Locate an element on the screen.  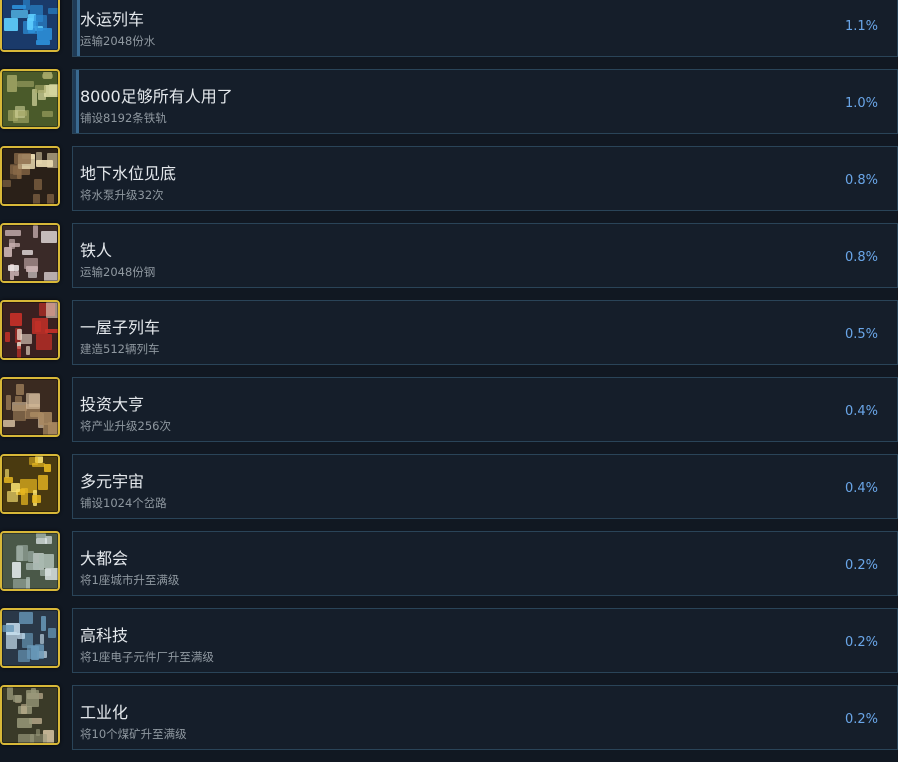
achievement-panel: 工业化 将10个煤矿升至满级 0.2% is located at coordinates (485, 717).